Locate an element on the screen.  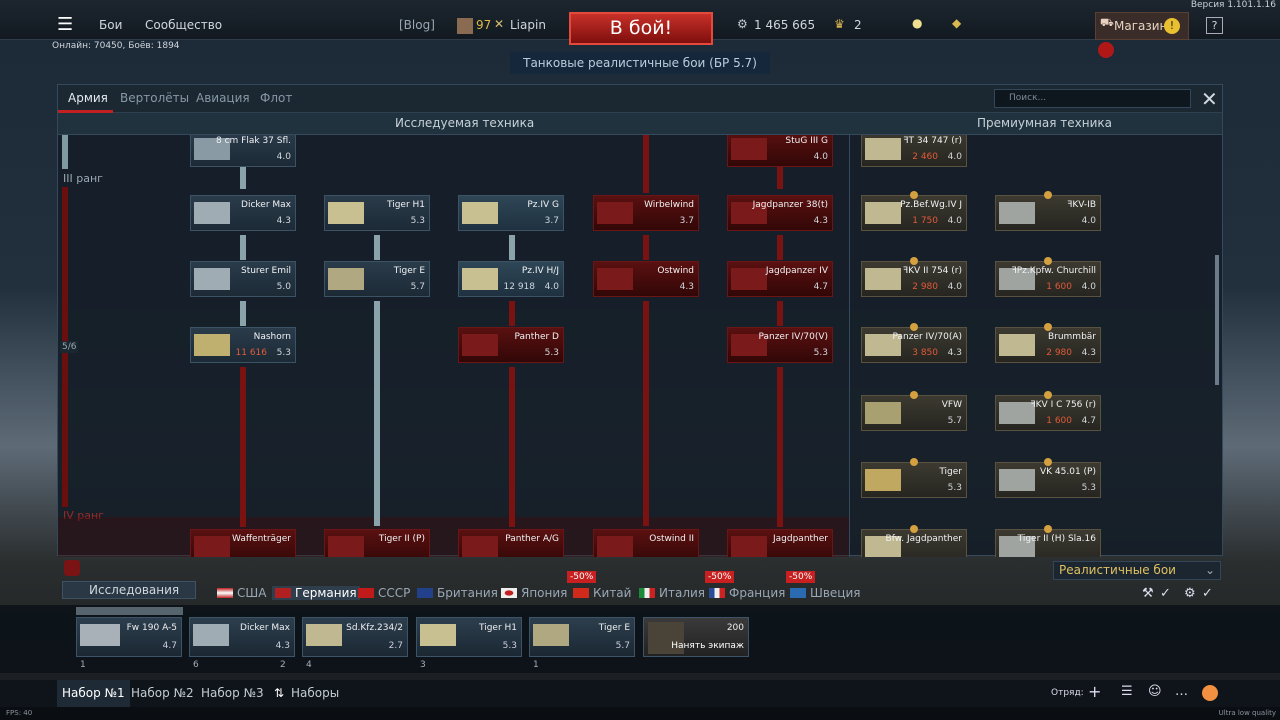
nation-label: Британия is located at coordinates (467, 593).